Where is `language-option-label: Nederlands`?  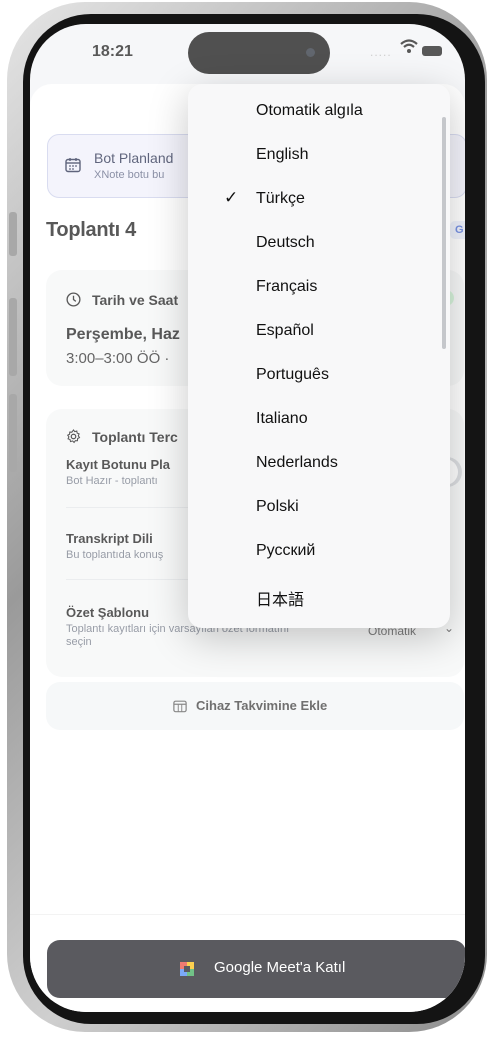
language-option-label: Nederlands is located at coordinates (297, 462).